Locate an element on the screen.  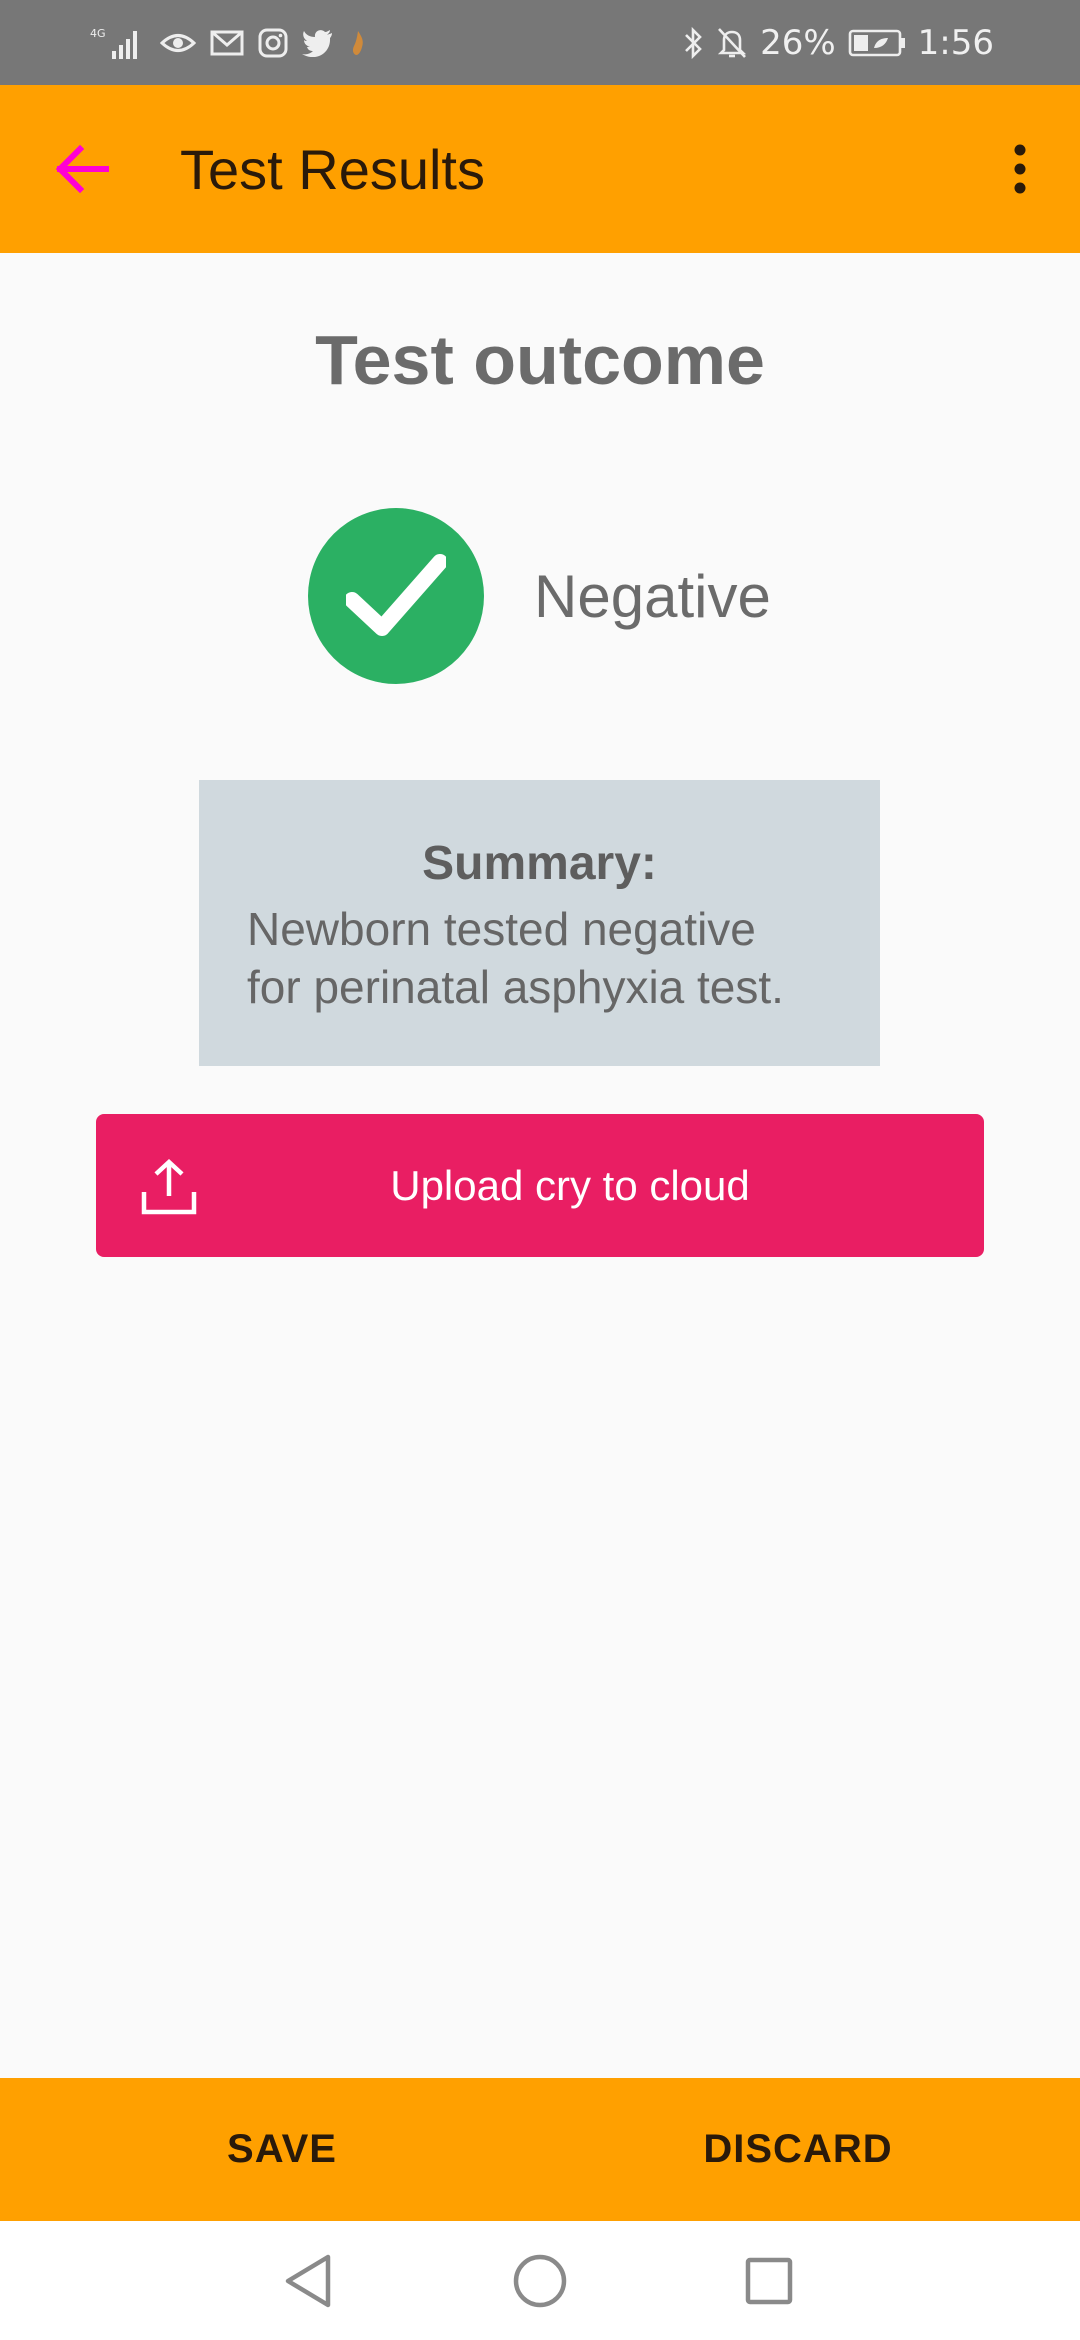
outcome-heading: Test outcome is located at coordinates (540, 360).